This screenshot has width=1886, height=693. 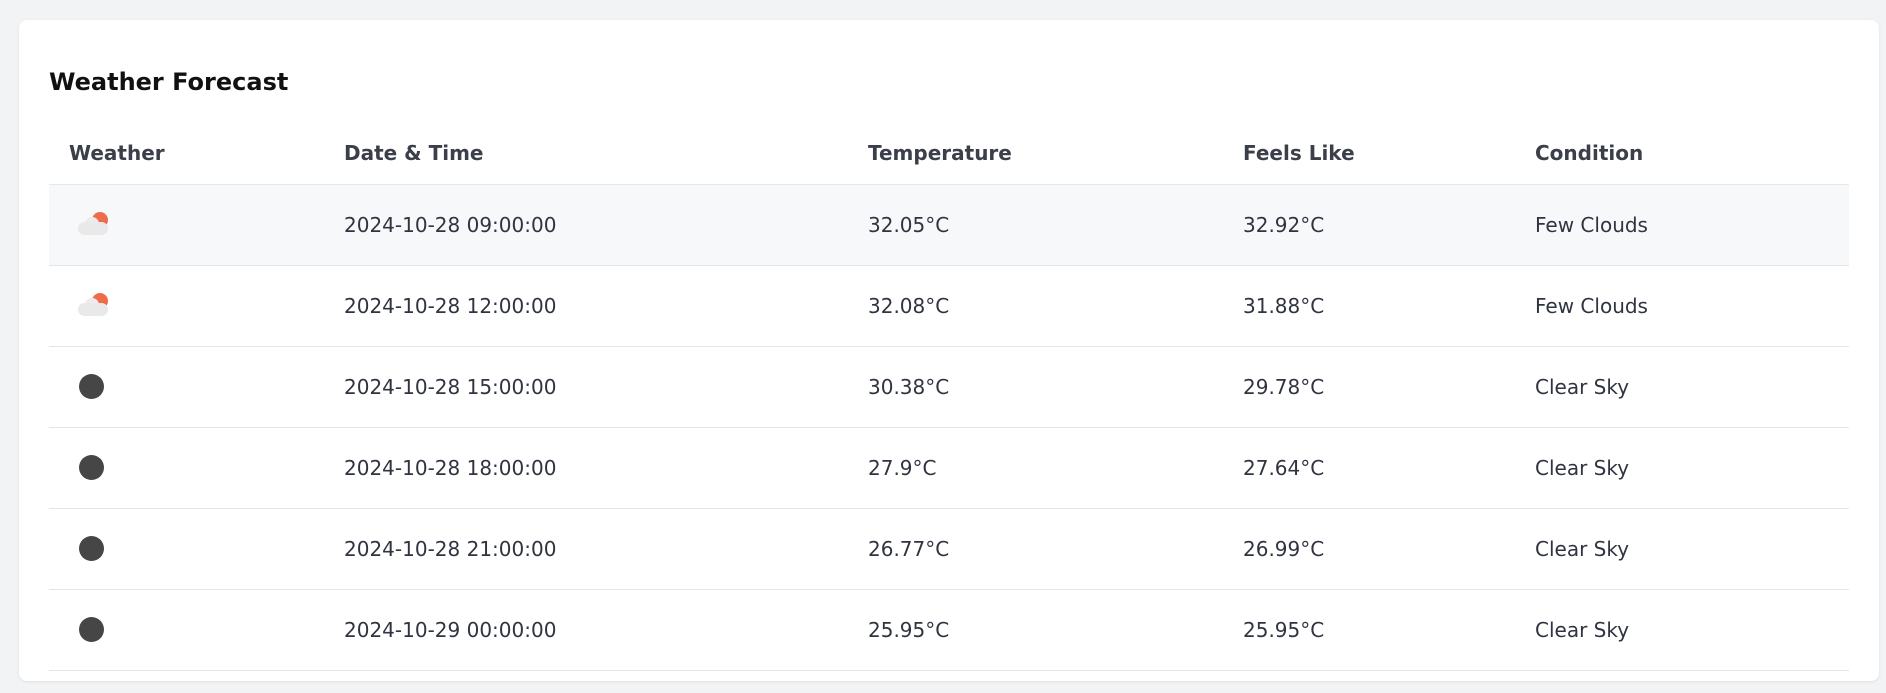 What do you see at coordinates (1369, 225) in the screenshot?
I see `feels-like-cell: 32.92°C` at bounding box center [1369, 225].